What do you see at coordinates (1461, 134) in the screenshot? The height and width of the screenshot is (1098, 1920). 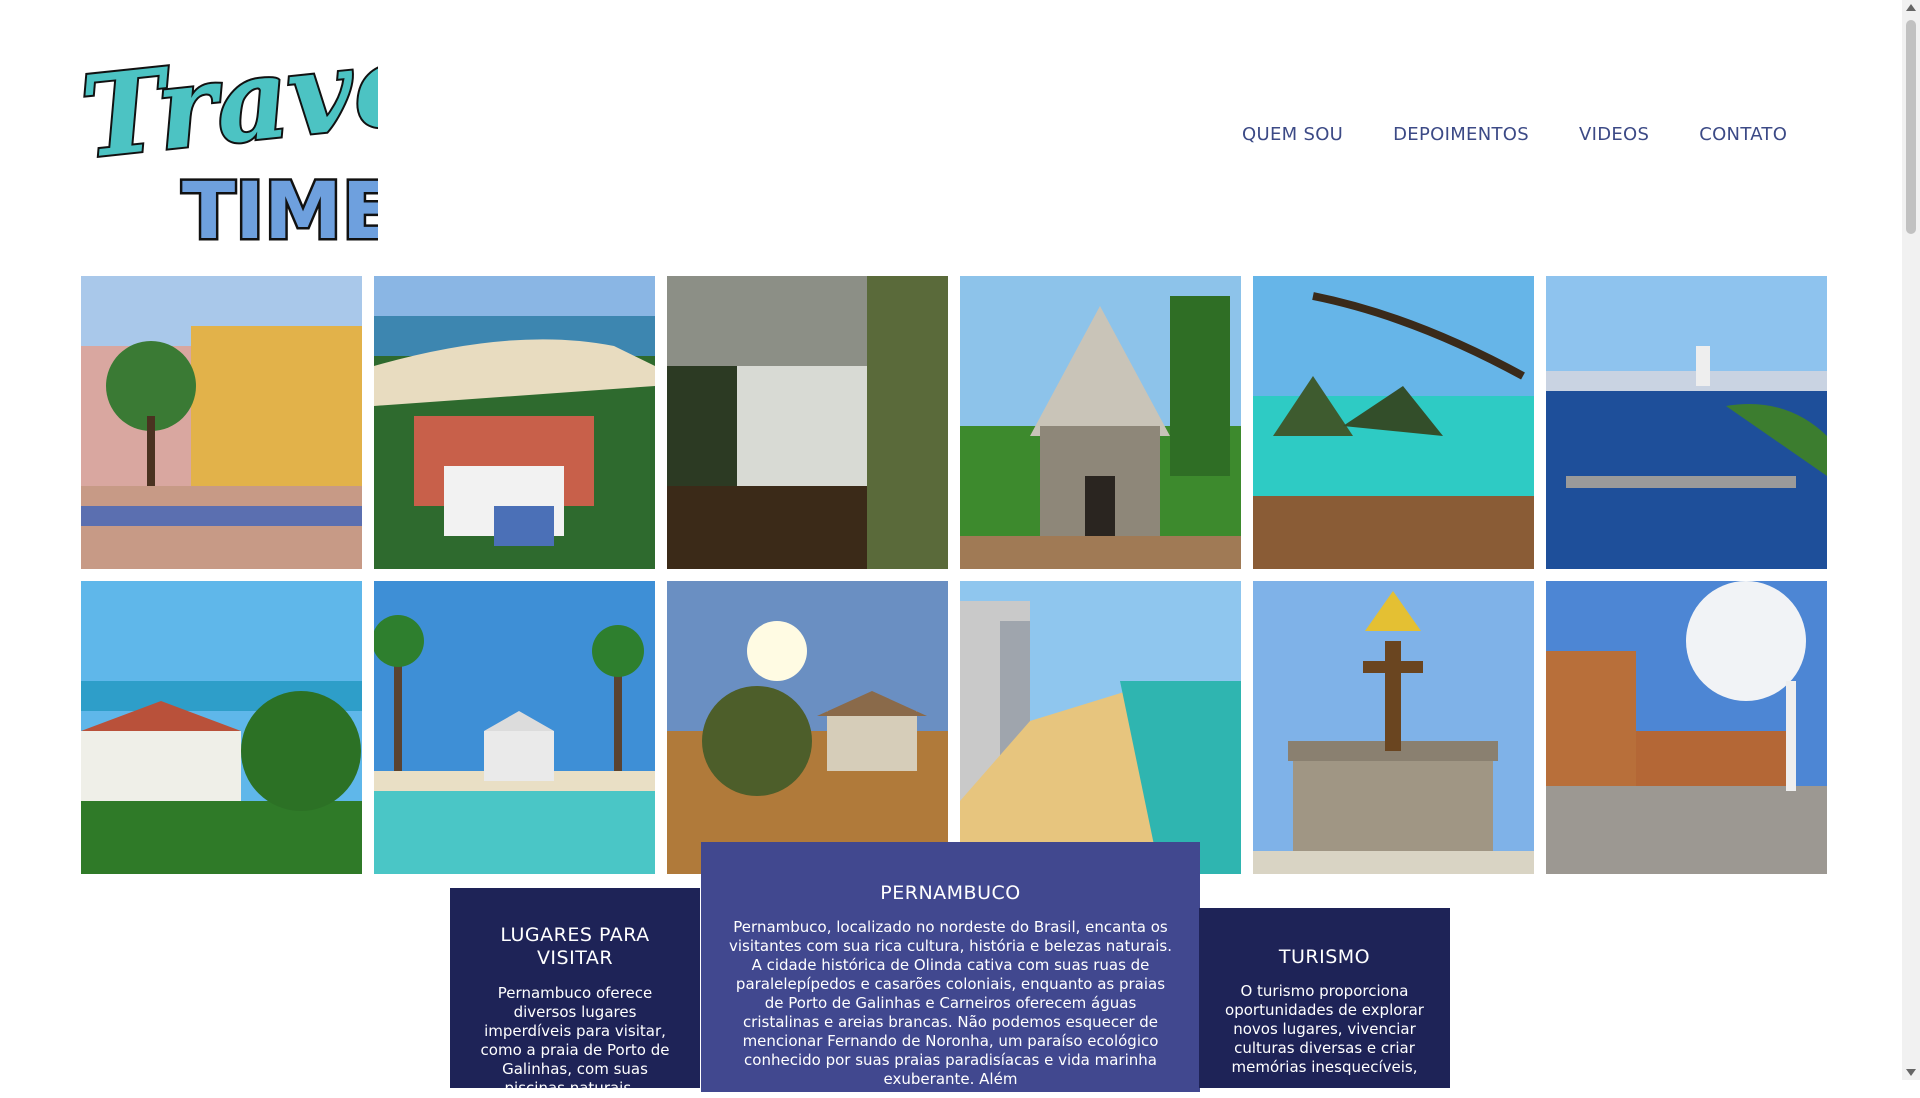 I see `nav-depoimentos: DEPOIMENTOS` at bounding box center [1461, 134].